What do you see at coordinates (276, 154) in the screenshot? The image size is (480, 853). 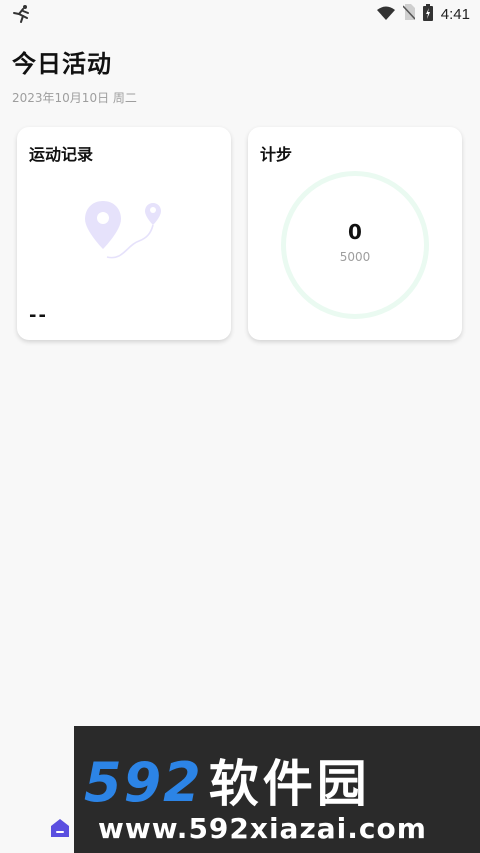 I see `step-counter-title: 计步` at bounding box center [276, 154].